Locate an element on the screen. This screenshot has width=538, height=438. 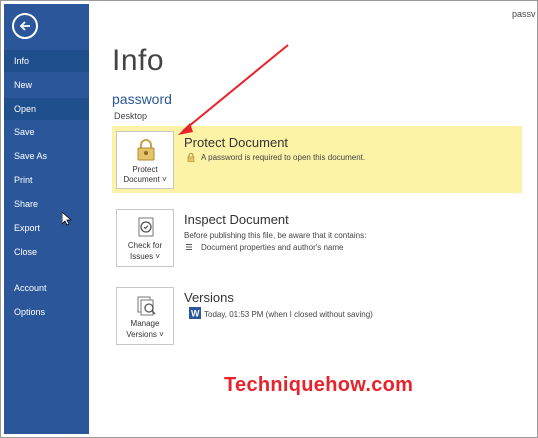
annotation-arrow-icon is located at coordinates (233, 89).